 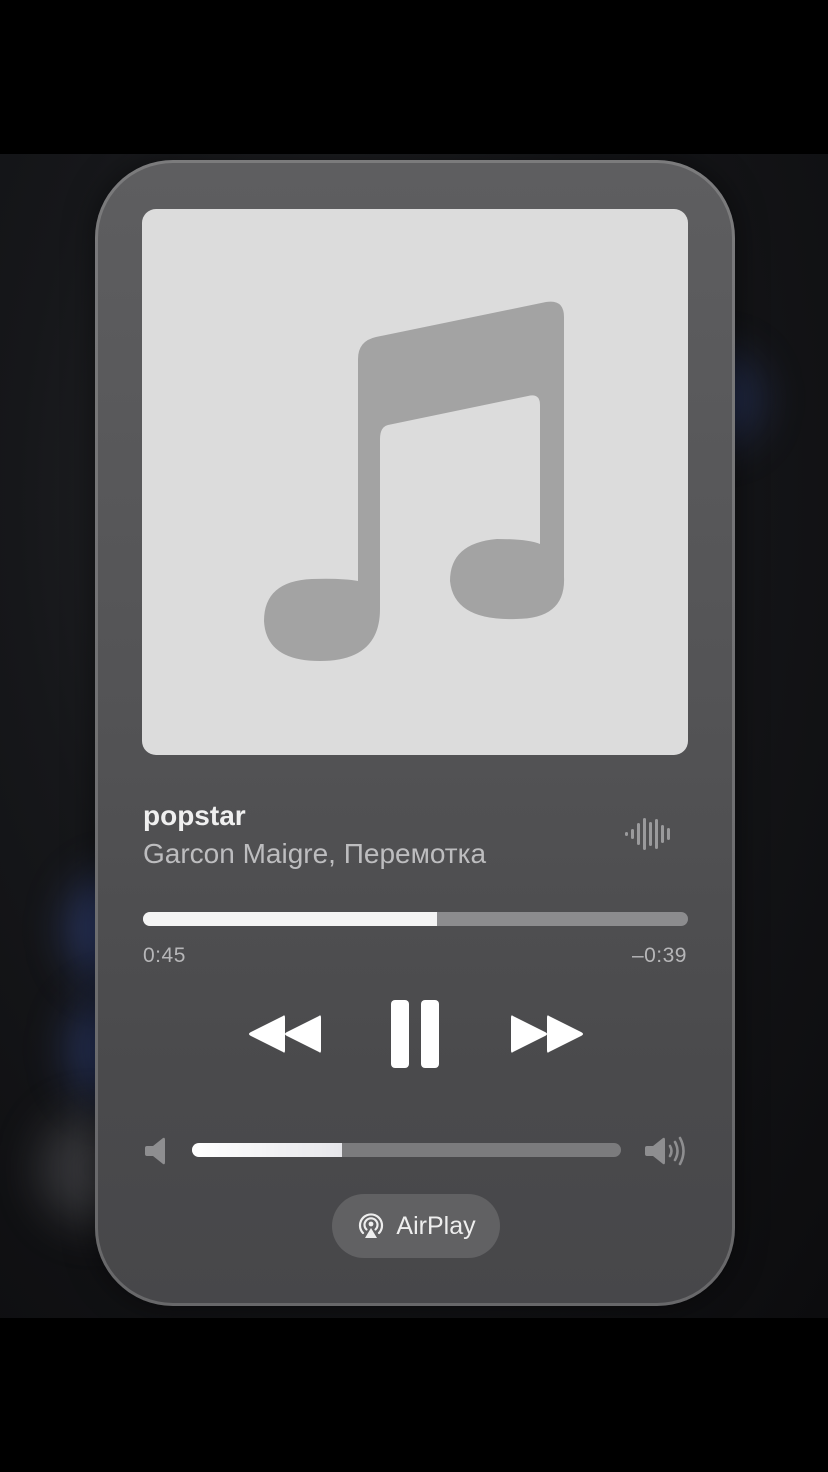 I want to click on waveform-icon, so click(x=648, y=834).